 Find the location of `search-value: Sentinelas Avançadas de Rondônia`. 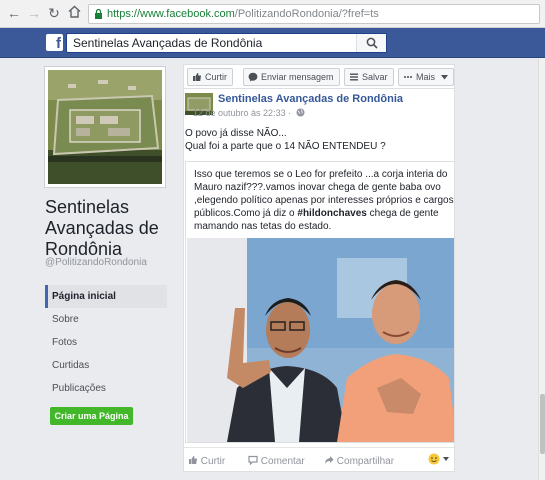

search-value: Sentinelas Avançadas de Rondônia is located at coordinates (168, 43).